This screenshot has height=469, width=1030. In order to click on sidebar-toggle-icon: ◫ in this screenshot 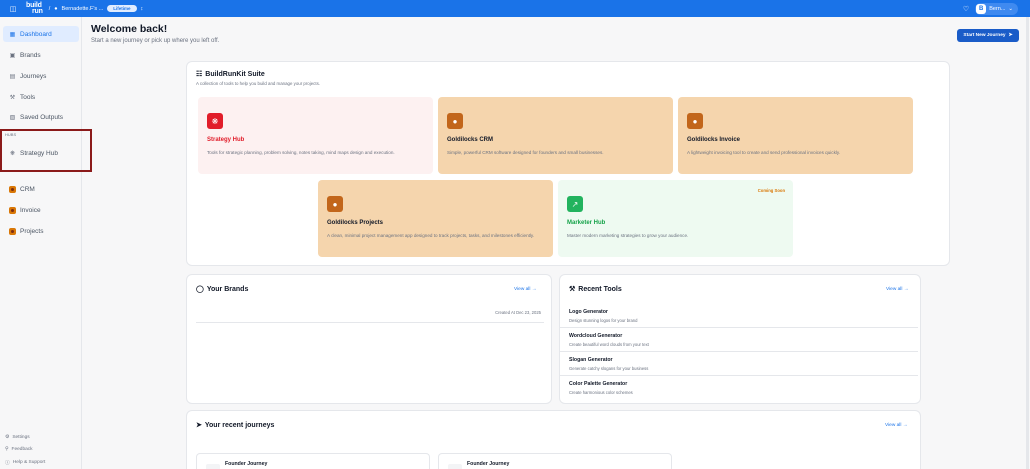, I will do `click(13, 9)`.